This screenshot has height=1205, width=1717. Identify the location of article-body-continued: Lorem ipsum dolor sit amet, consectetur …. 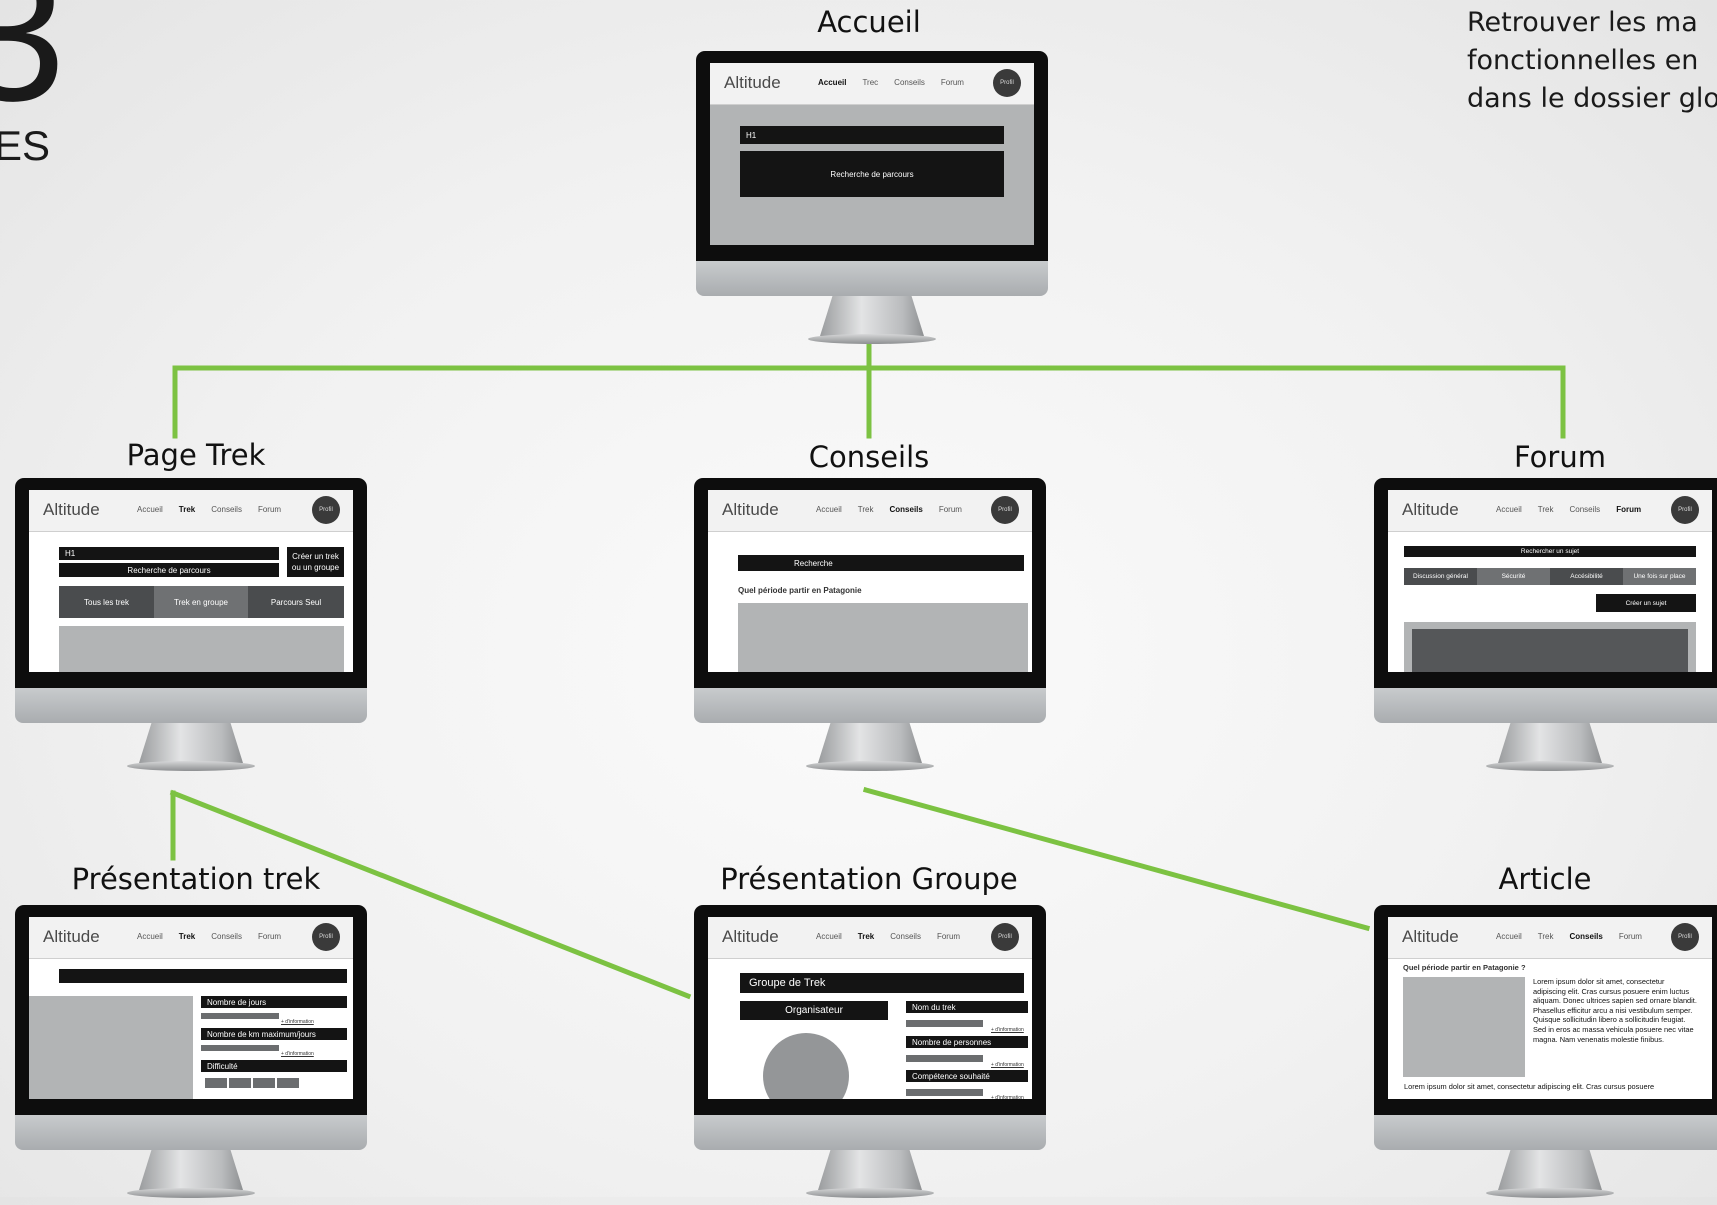
(1529, 1086).